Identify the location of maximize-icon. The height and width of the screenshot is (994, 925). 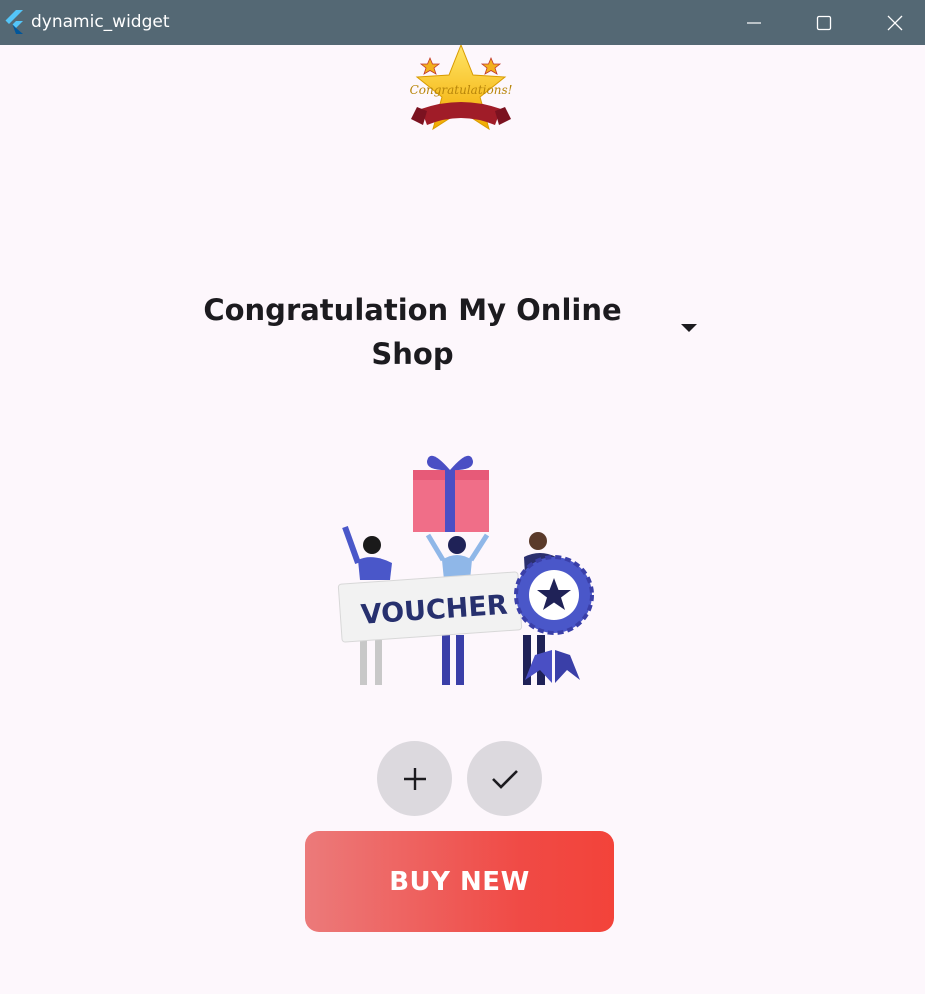
(824, 22).